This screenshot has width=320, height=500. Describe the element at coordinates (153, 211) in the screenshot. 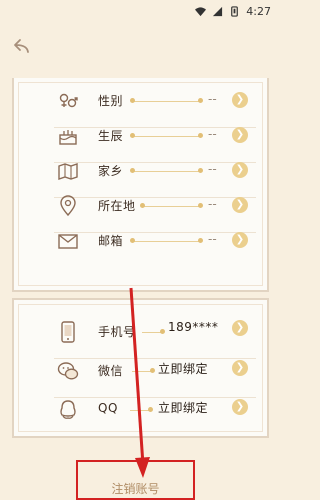

I see `row-location: 所在地 -- ❯` at that location.